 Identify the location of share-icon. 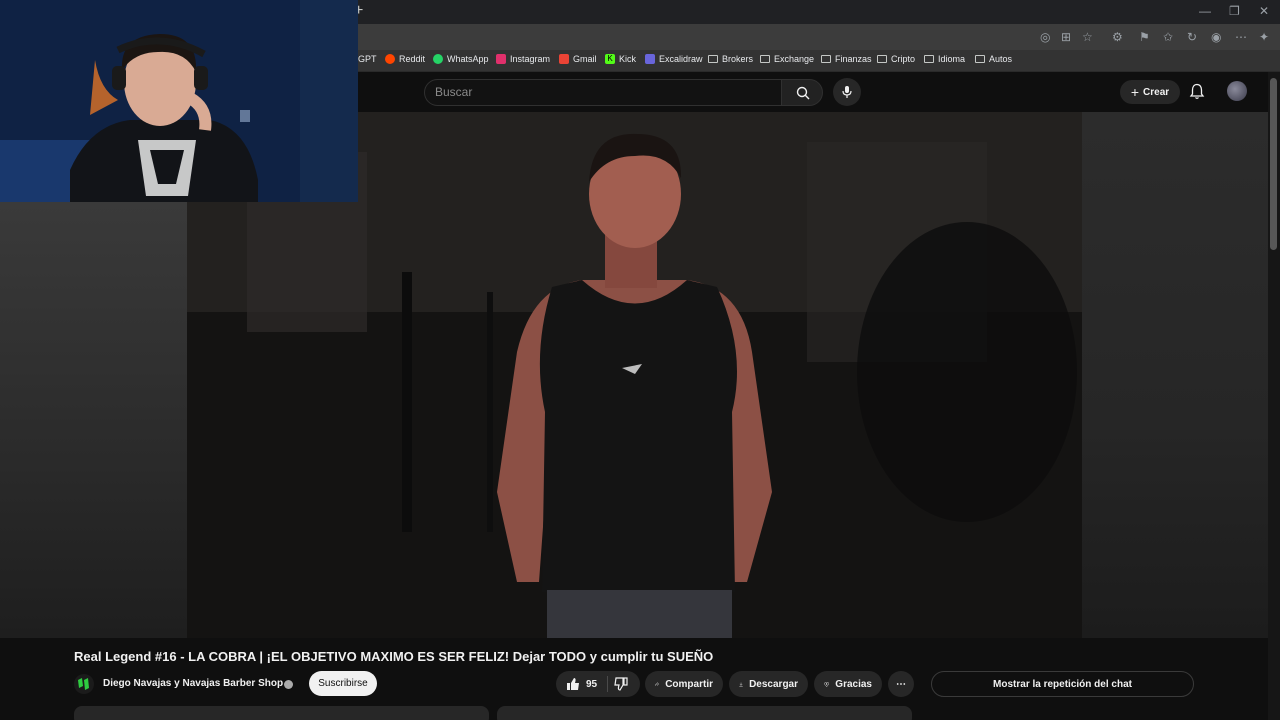
(657, 684).